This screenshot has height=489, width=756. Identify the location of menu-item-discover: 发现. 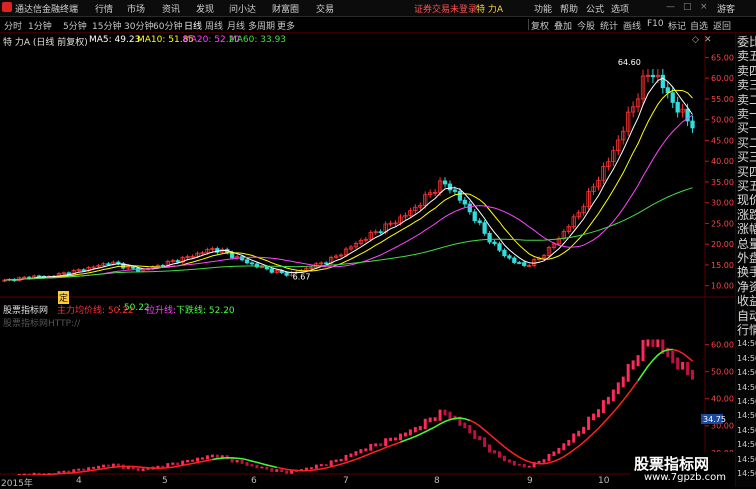
(205, 8).